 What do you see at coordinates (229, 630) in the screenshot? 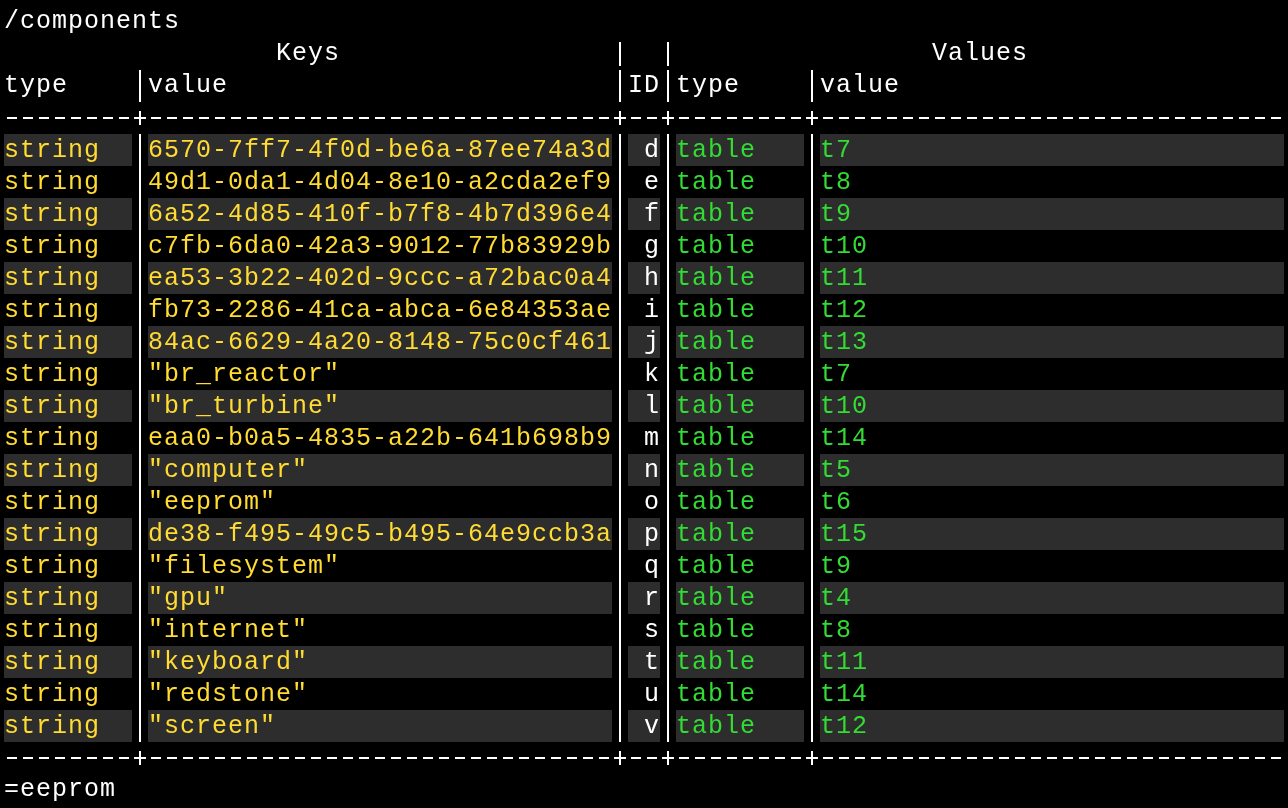
I see `table-cell-text: "internet"` at bounding box center [229, 630].